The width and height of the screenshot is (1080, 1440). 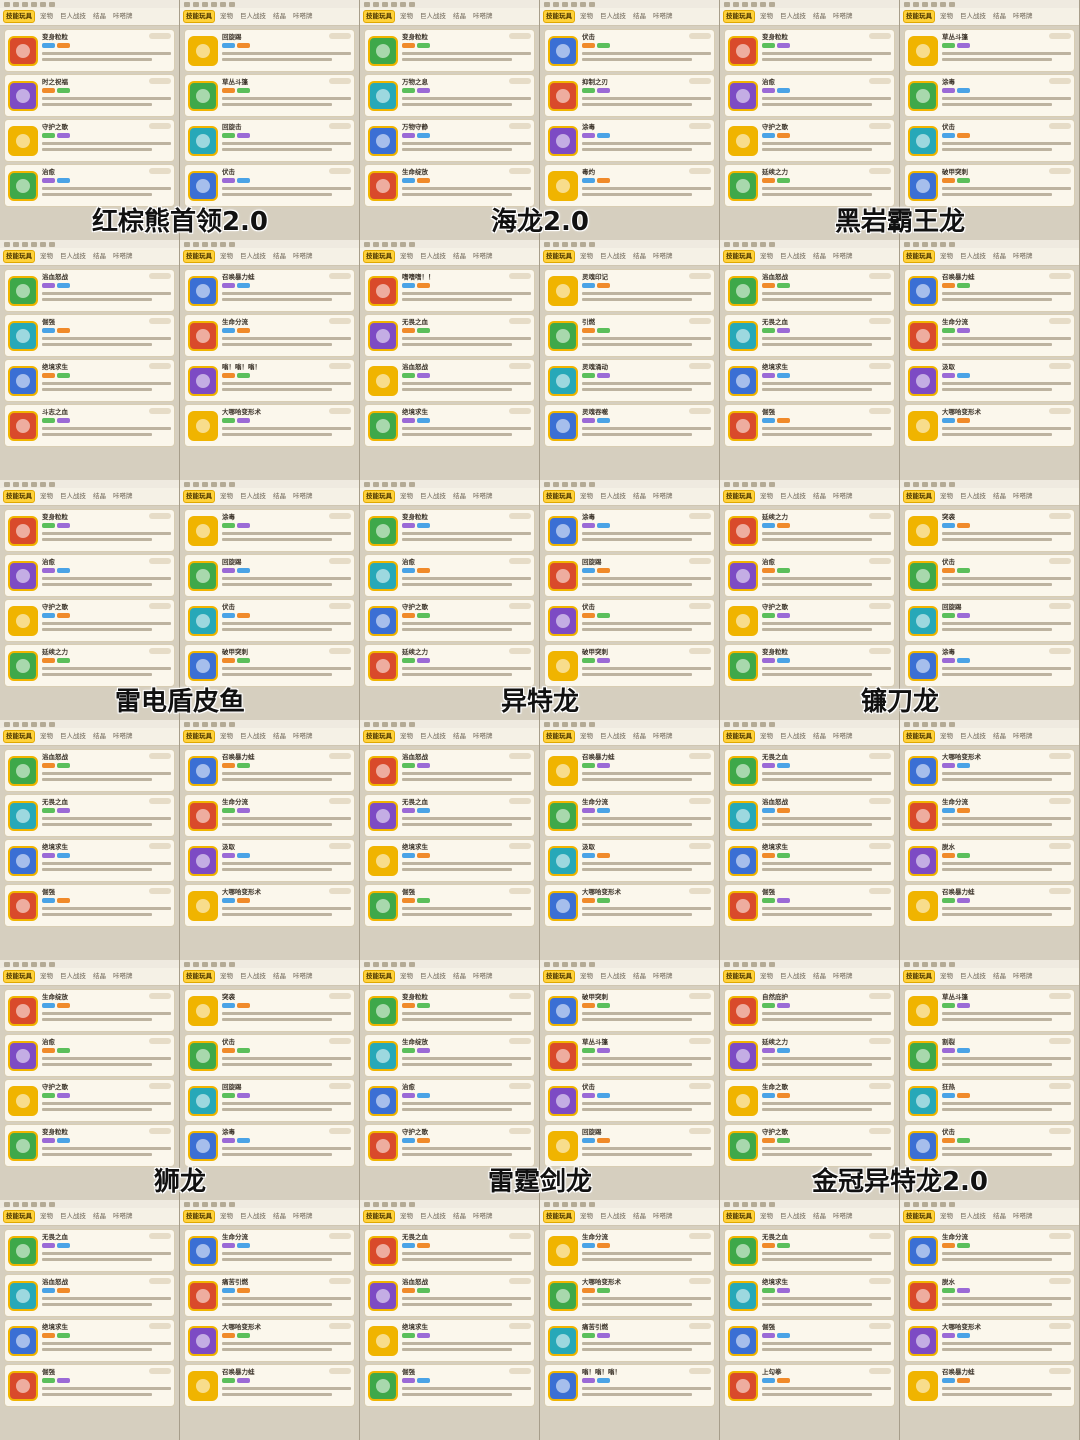 What do you see at coordinates (629, 95) in the screenshot?
I see `skill-card: 抑制之刃` at bounding box center [629, 95].